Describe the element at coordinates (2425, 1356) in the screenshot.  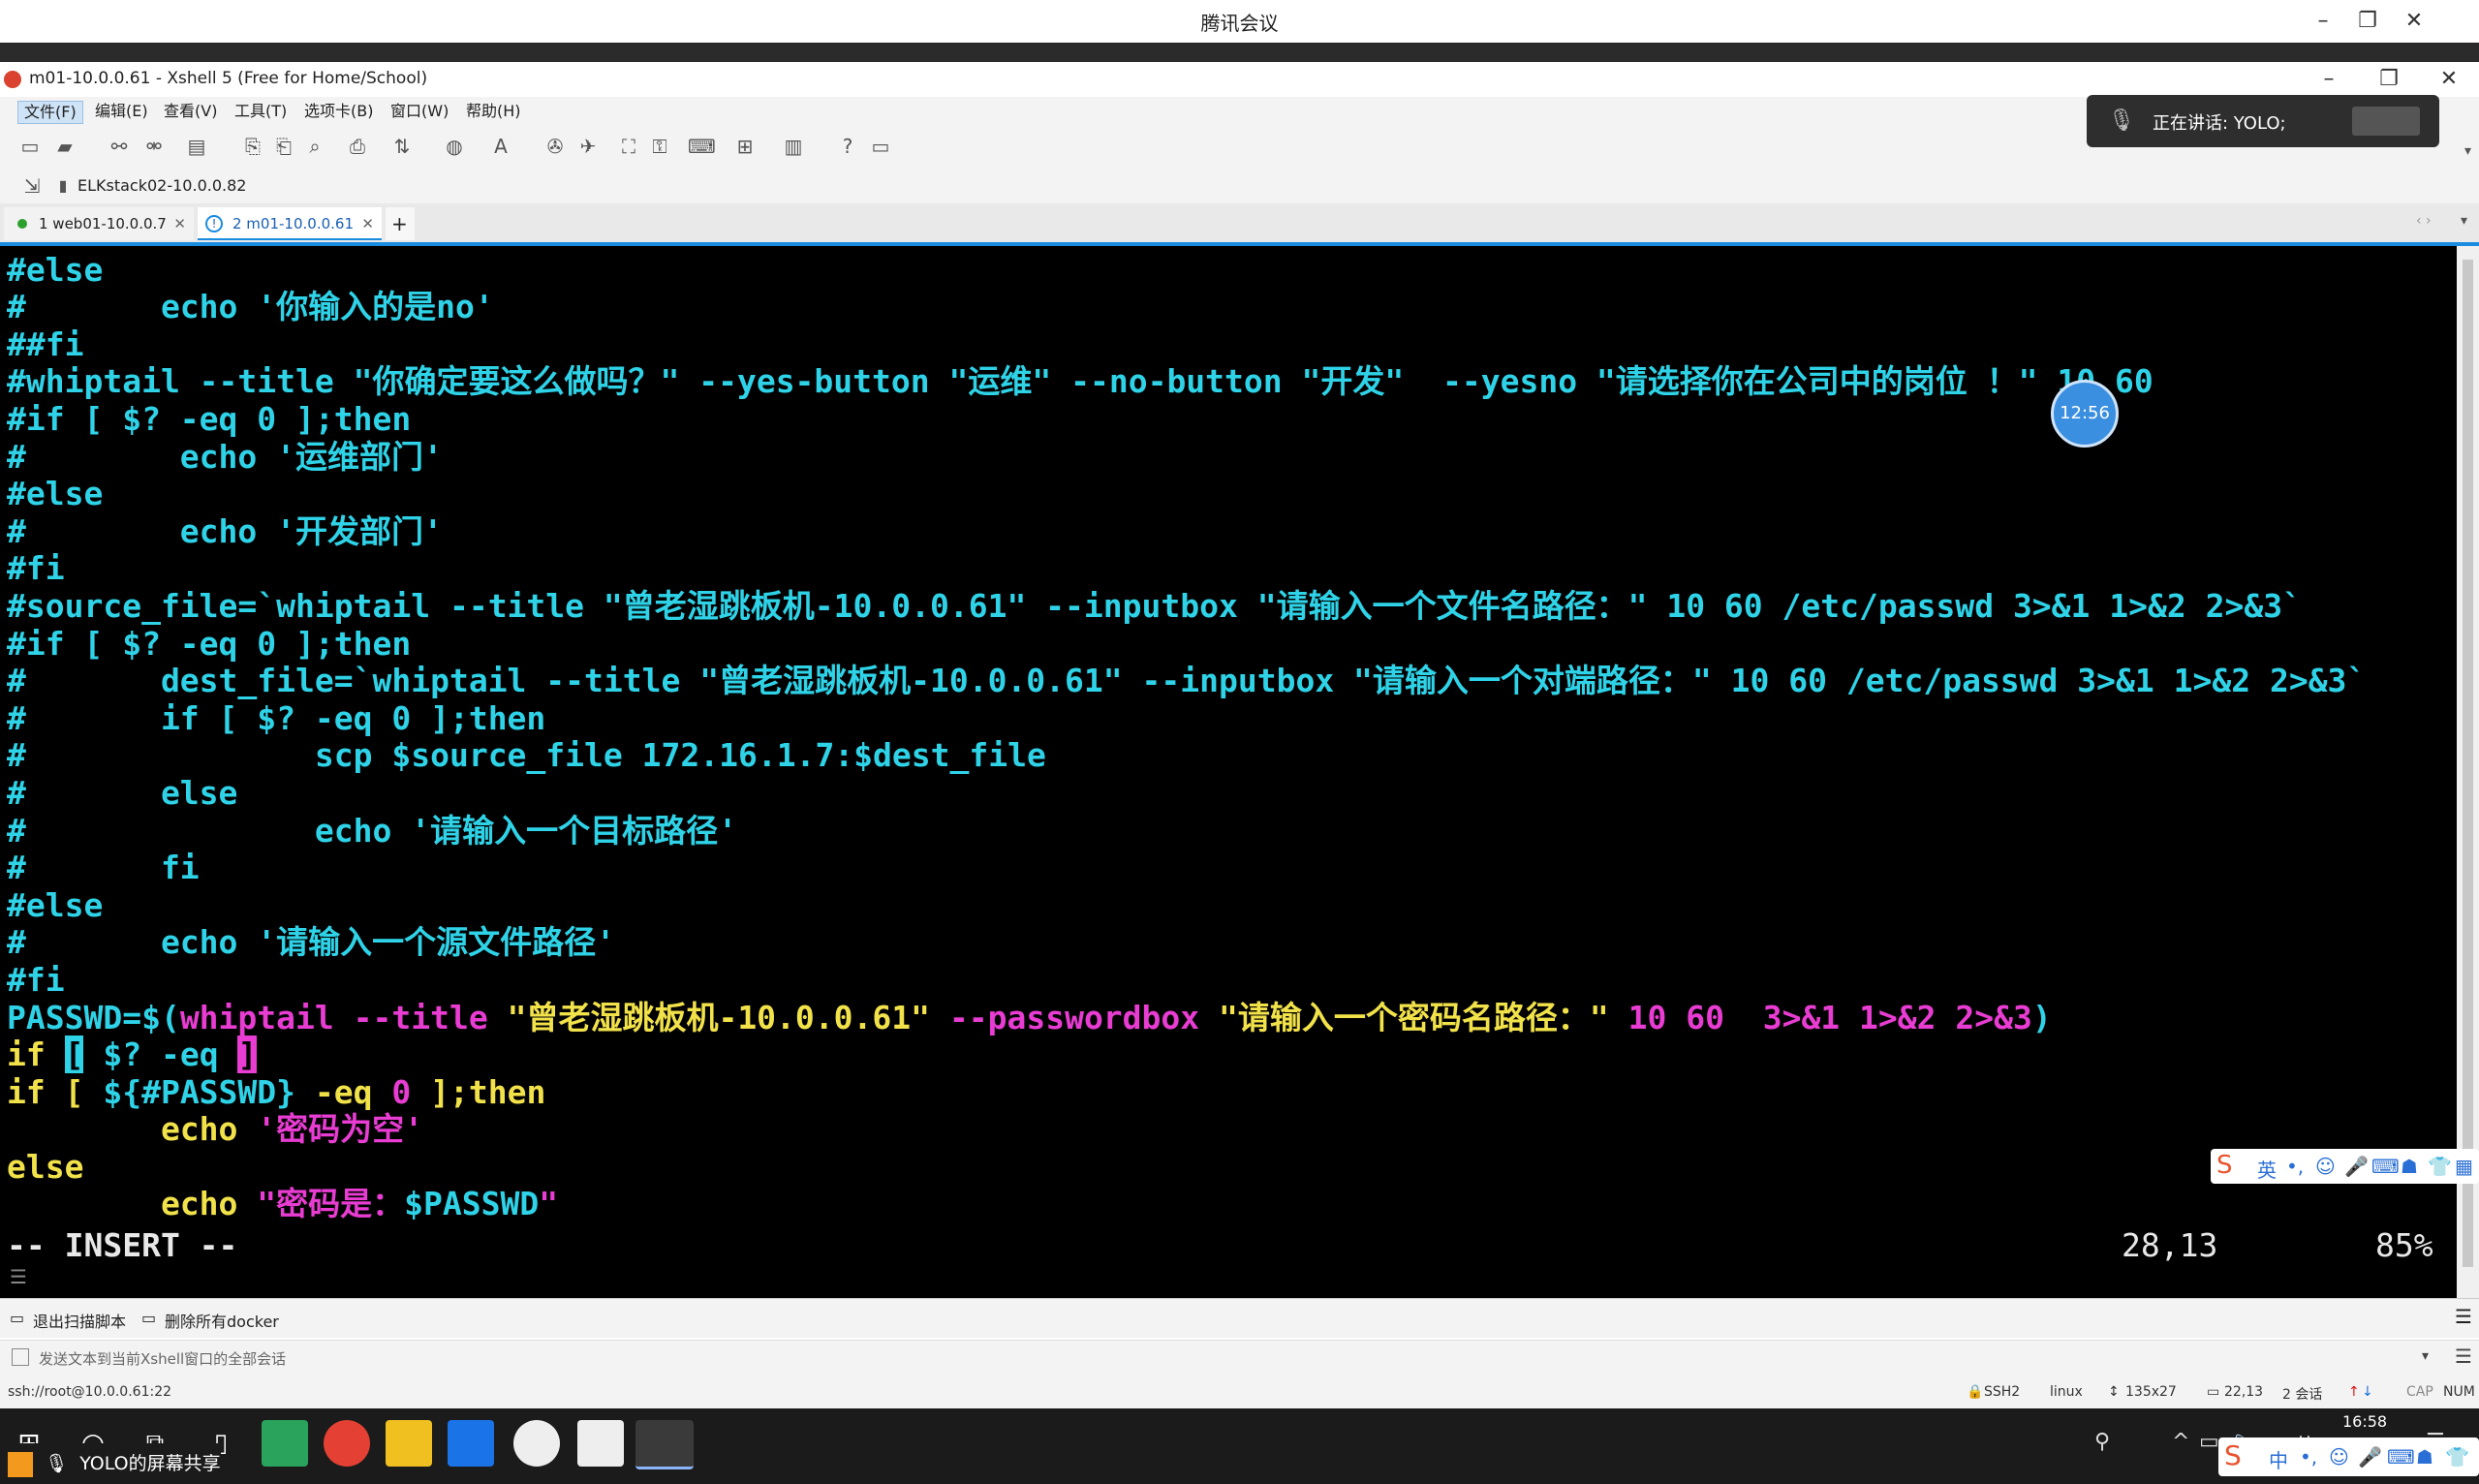
I see `dropdown-icon: ▾` at that location.